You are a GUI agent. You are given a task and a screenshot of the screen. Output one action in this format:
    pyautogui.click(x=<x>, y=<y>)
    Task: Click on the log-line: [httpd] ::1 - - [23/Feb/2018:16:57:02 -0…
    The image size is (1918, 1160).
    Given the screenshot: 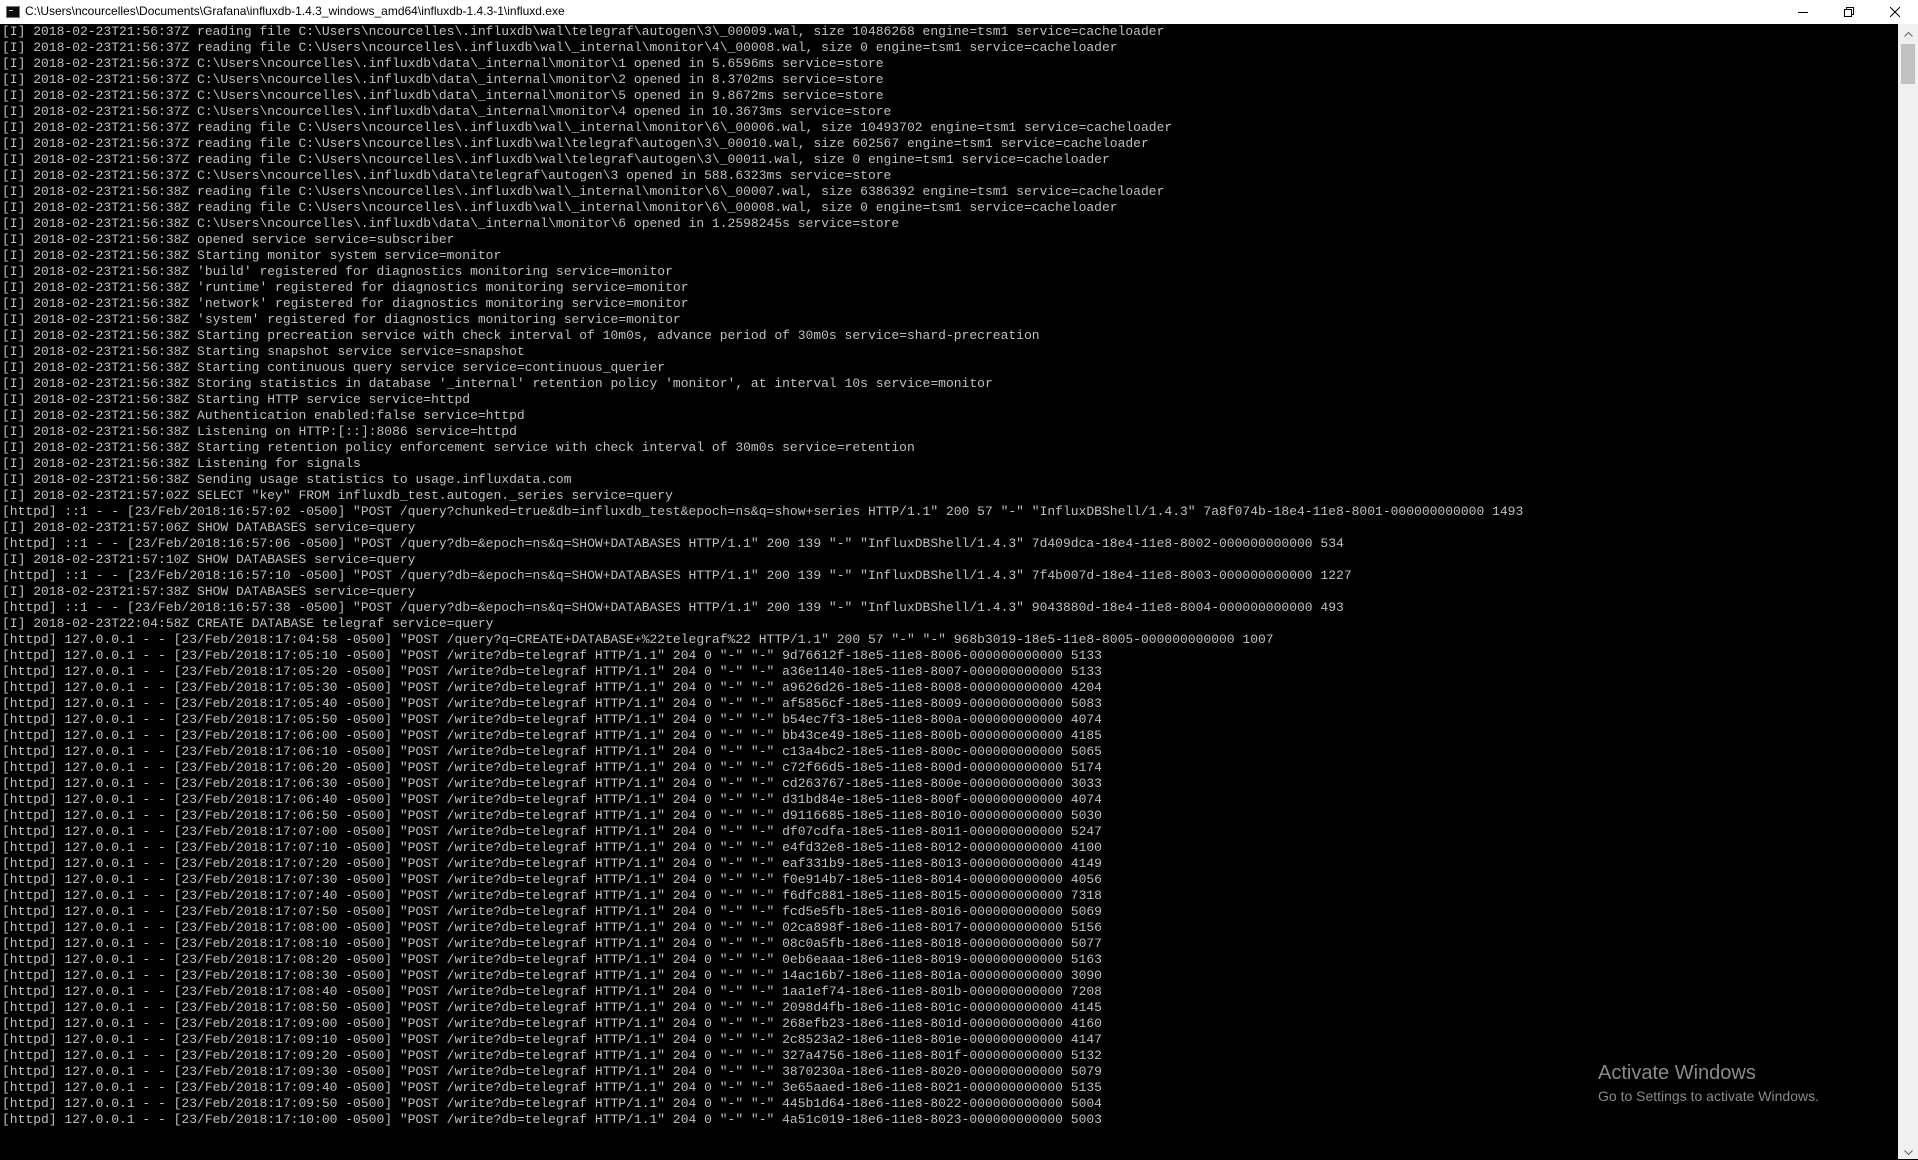 What is the action you would take?
    pyautogui.click(x=763, y=511)
    